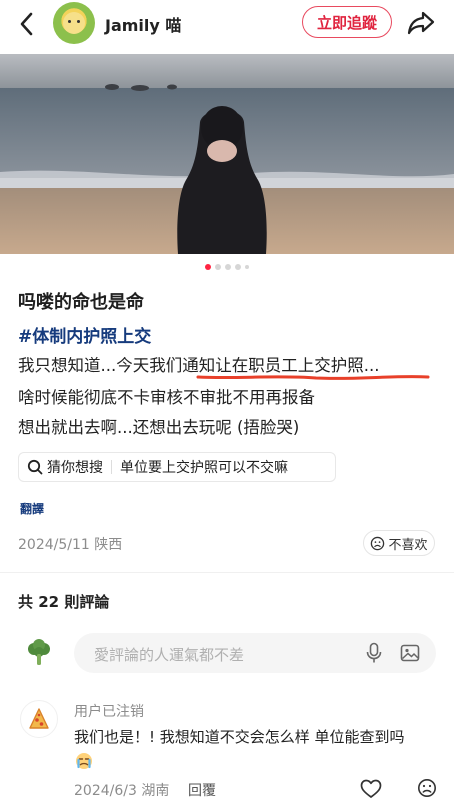 This screenshot has width=454, height=800. I want to click on top-bar: Jamily 喵 立即追蹤, so click(227, 25).